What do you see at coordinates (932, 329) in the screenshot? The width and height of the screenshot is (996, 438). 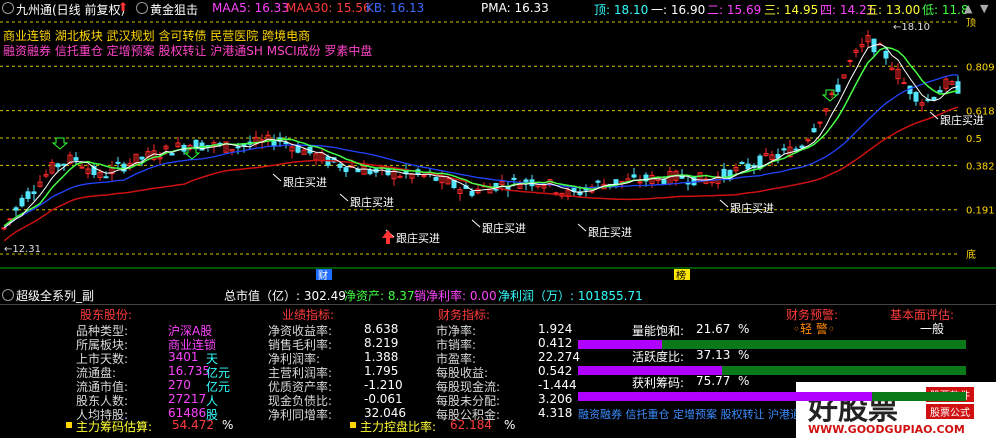 I see `basic-value: 一般` at bounding box center [932, 329].